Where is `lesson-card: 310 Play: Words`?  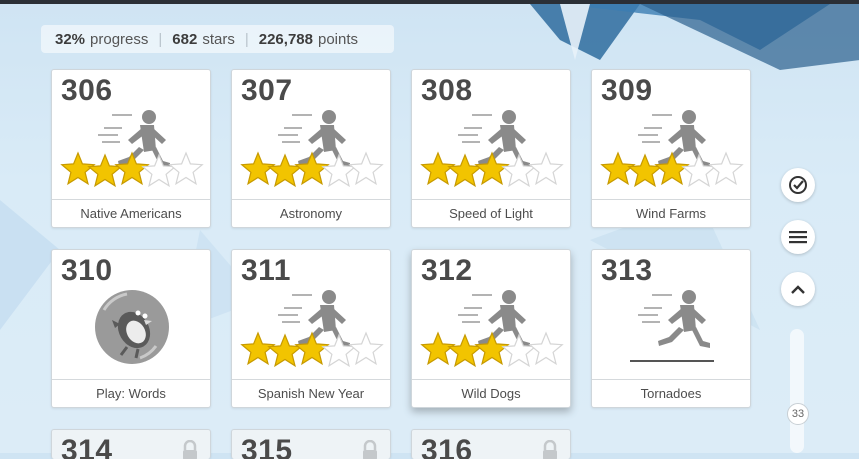
lesson-card: 310 Play: Words is located at coordinates (131, 328).